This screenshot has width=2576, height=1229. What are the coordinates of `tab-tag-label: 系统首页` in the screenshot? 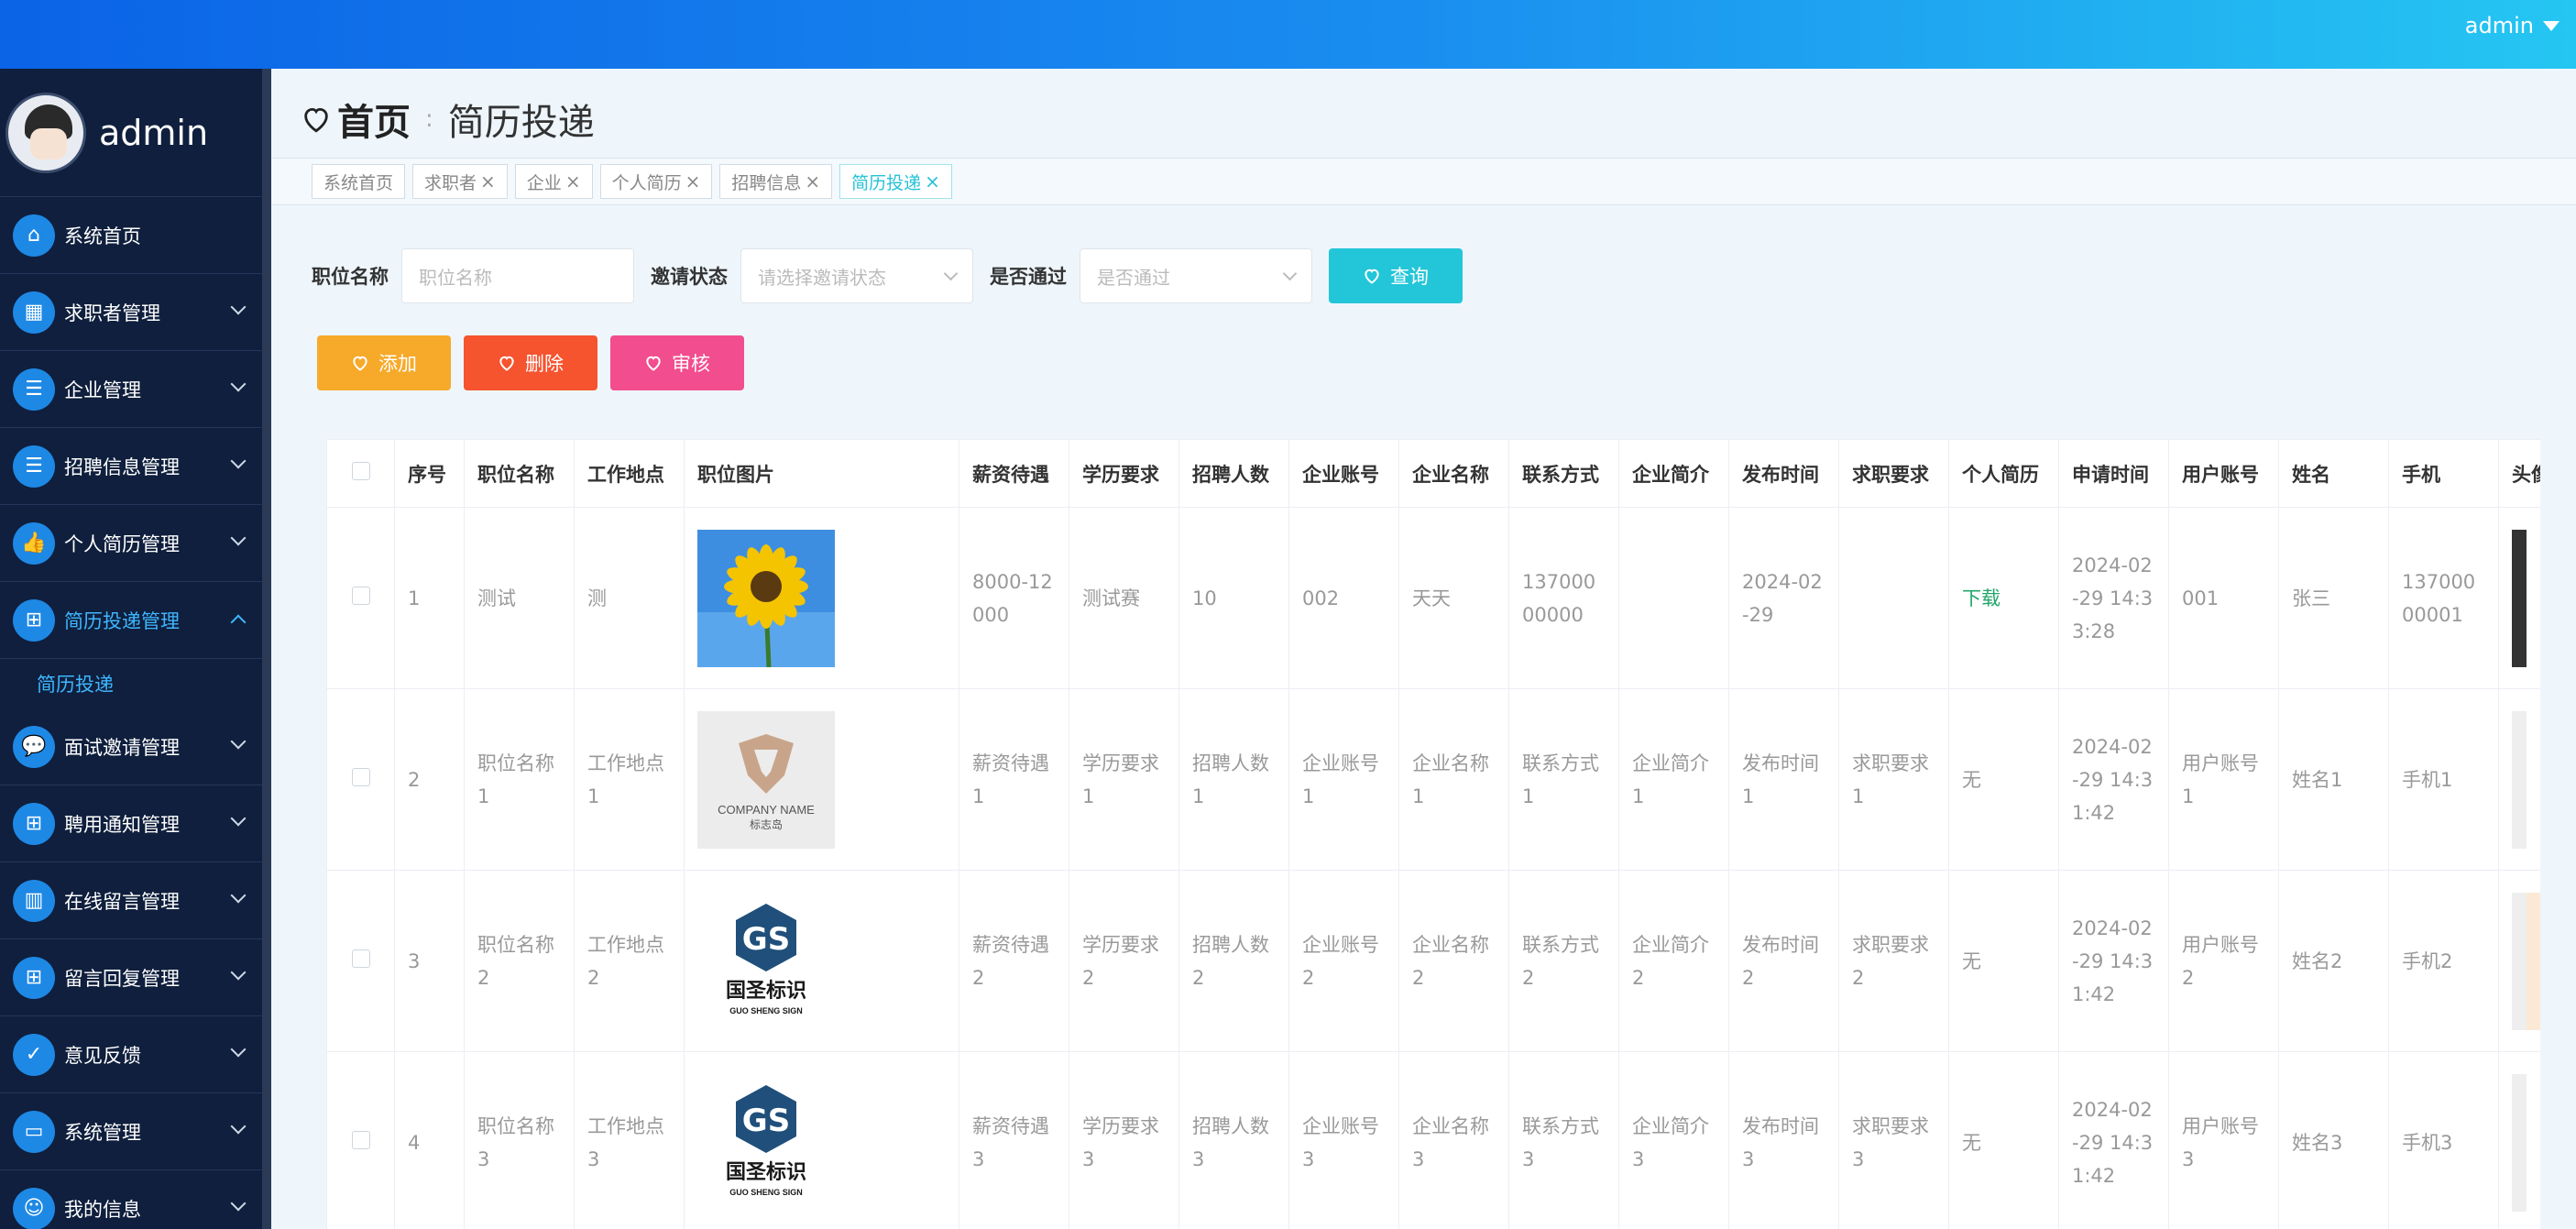 It's located at (358, 182).